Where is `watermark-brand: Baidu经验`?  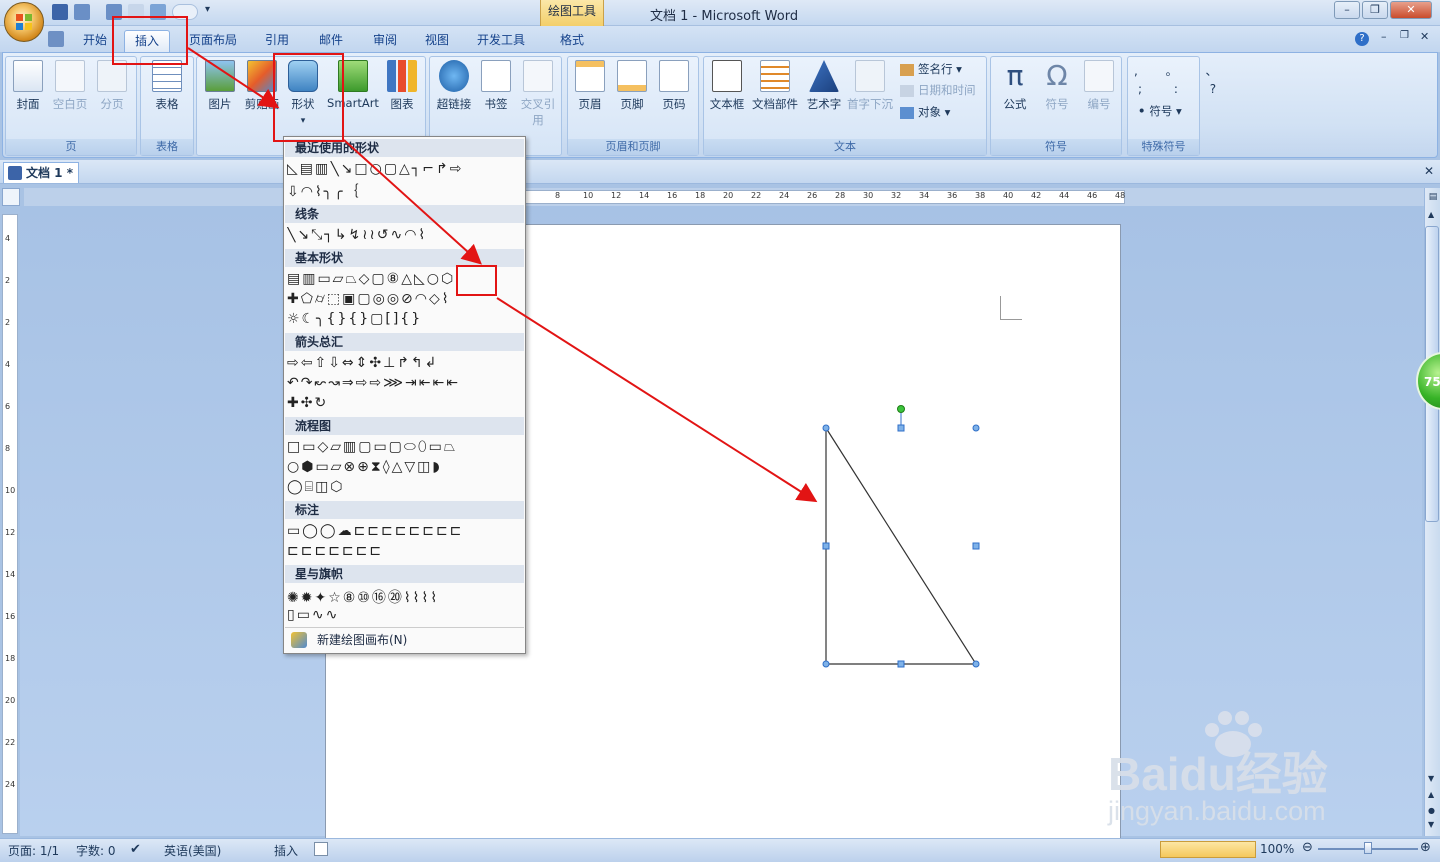
watermark-brand: Baidu经验 is located at coordinates (1218, 774).